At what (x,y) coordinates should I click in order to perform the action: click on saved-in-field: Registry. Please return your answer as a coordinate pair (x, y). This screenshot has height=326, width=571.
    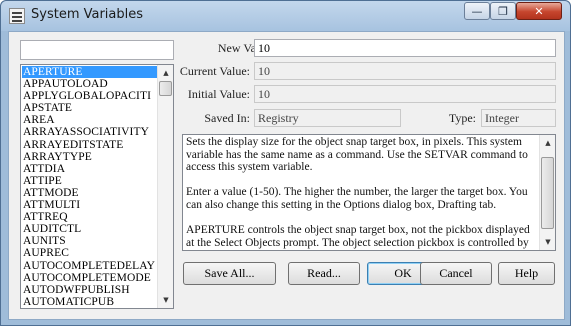
    Looking at the image, I should click on (327, 118).